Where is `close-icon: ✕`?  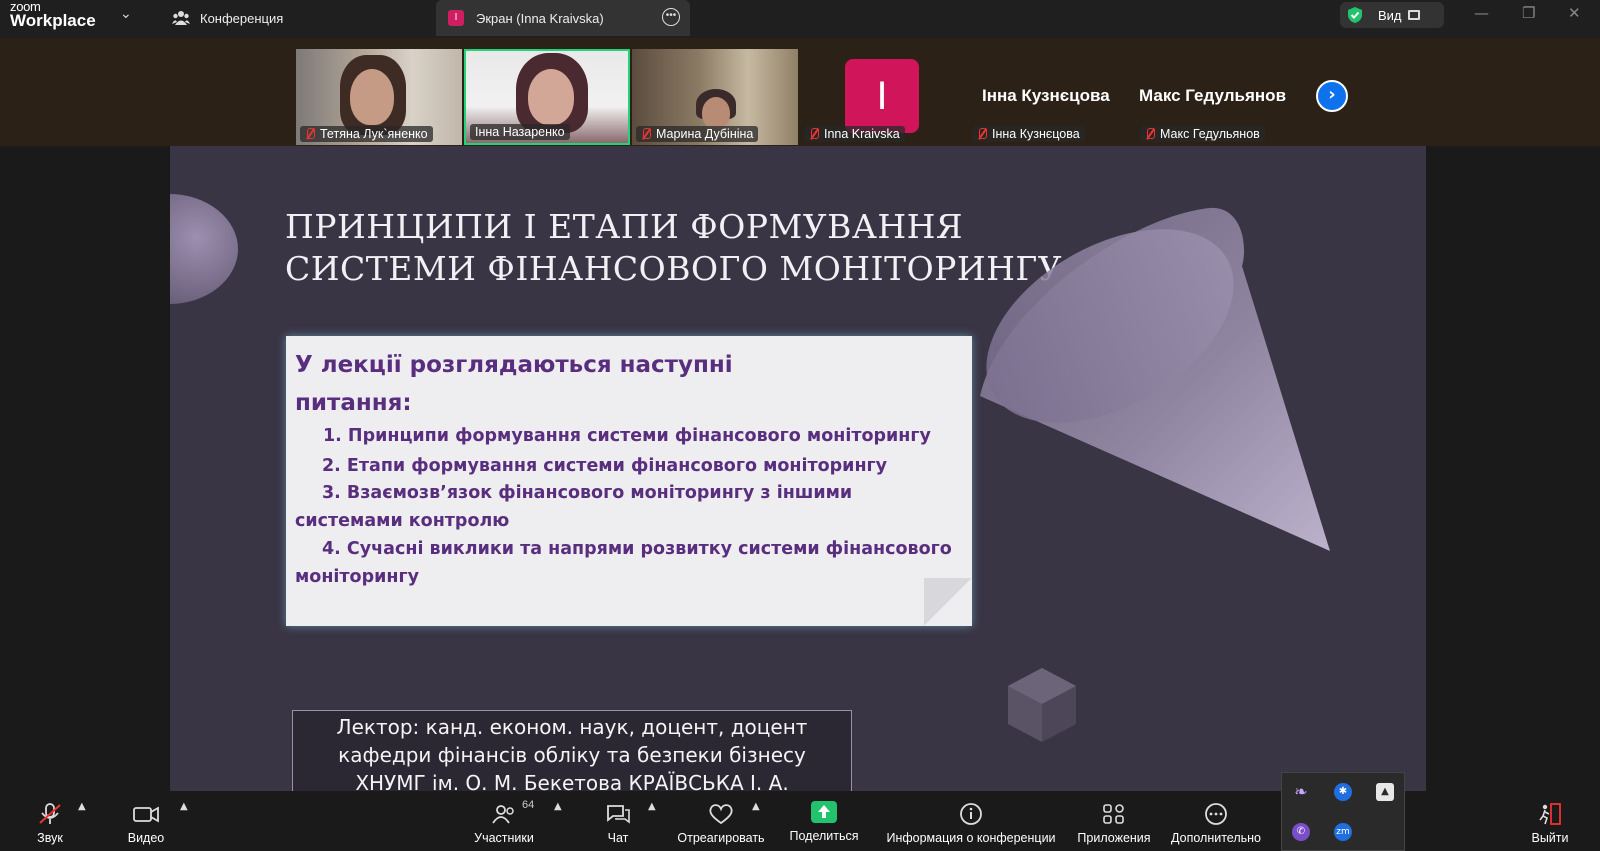
close-icon: ✕ is located at coordinates (1574, 13).